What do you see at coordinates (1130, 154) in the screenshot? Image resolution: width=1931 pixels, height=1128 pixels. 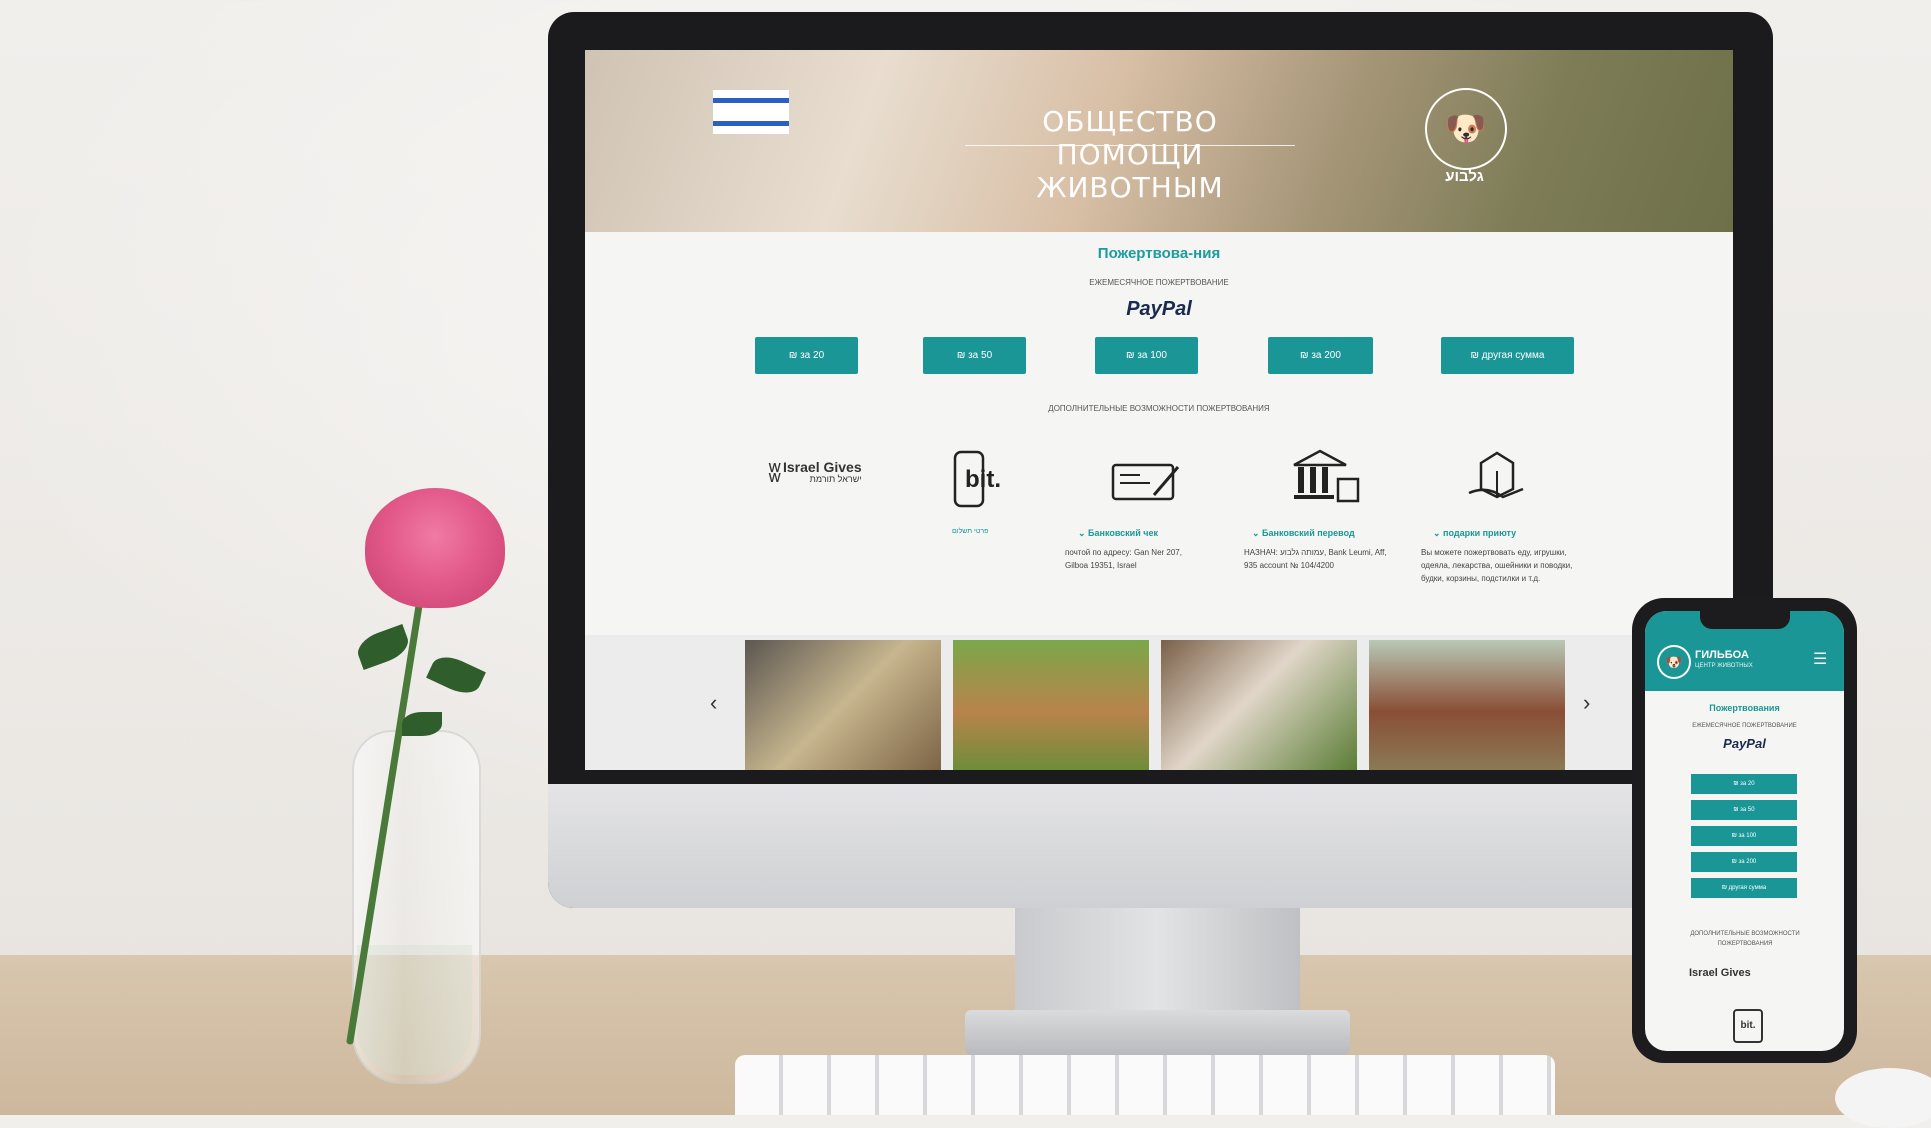 I see `site-title: ОБЩЕСТВО ПОМОЩИ ЖИВОТНЫМ` at bounding box center [1130, 154].